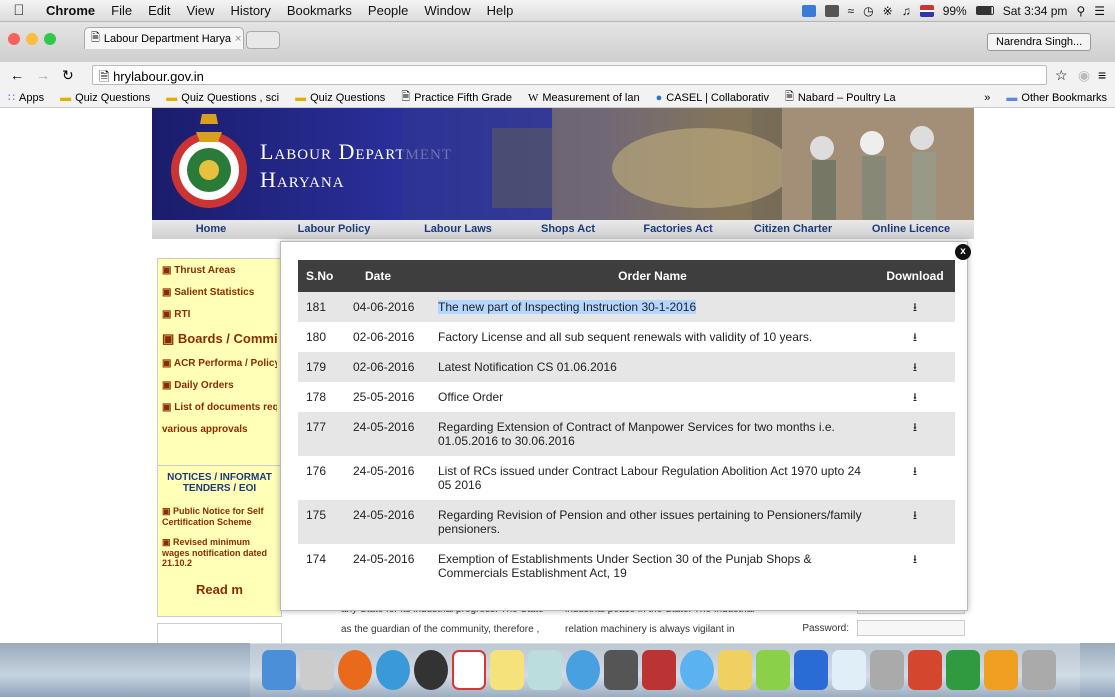 This screenshot has width=1115, height=697. Describe the element at coordinates (1080, 11) in the screenshot. I see `spotlight-icon: ⚲` at that location.